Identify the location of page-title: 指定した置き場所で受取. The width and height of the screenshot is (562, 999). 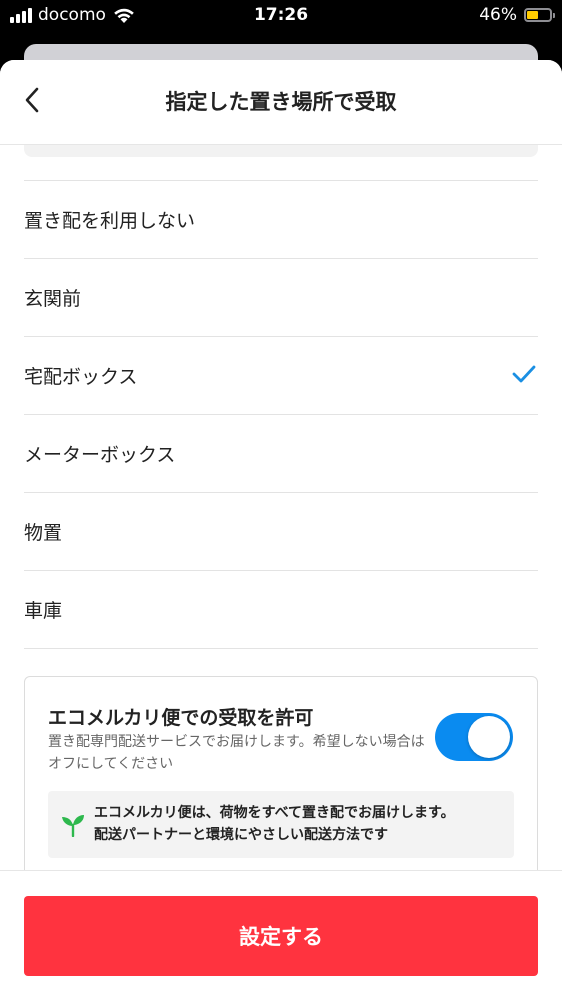
(281, 102).